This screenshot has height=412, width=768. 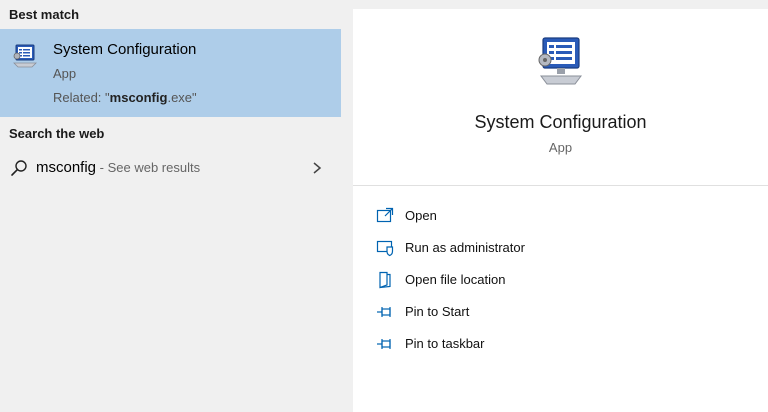 I want to click on web-query-text: msconfig - See web results, so click(x=118, y=167).